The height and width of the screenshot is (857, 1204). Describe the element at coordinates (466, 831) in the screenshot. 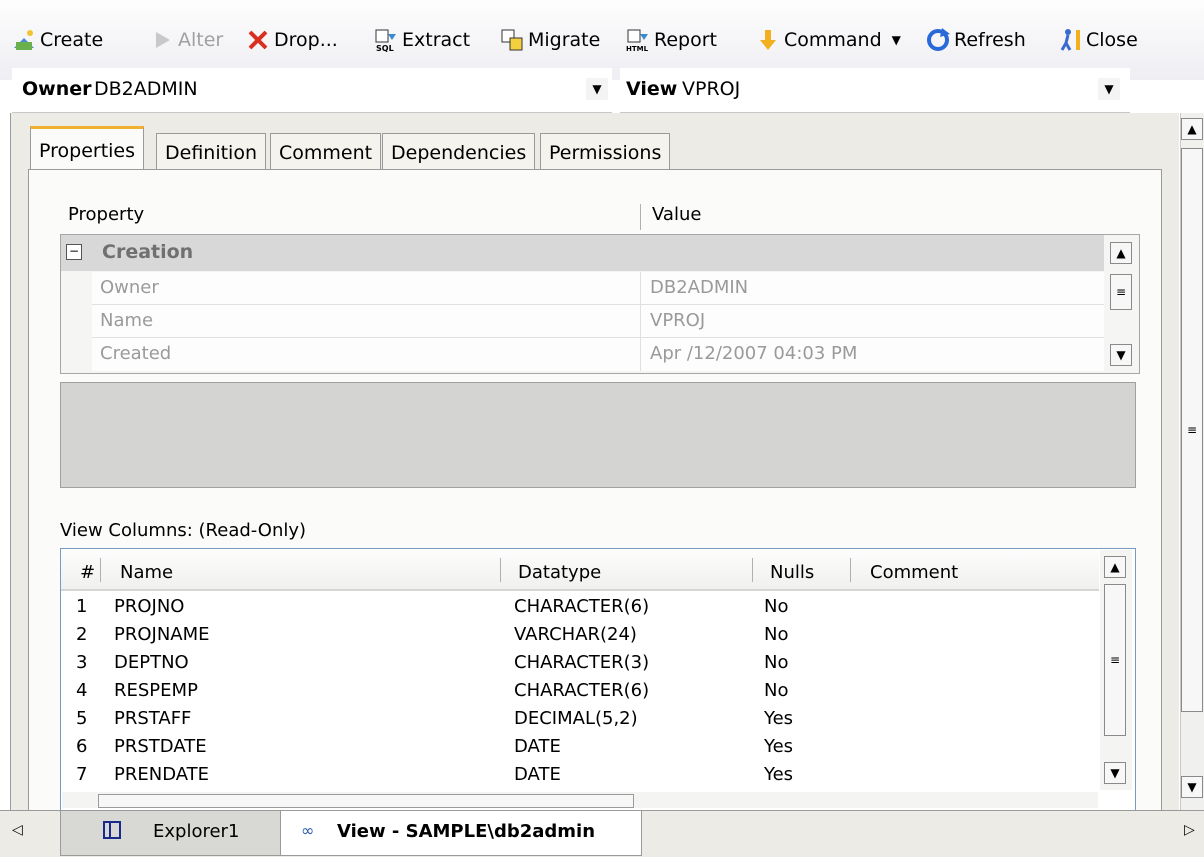

I see `tab-label: View - SAMPLE\db2admin` at that location.